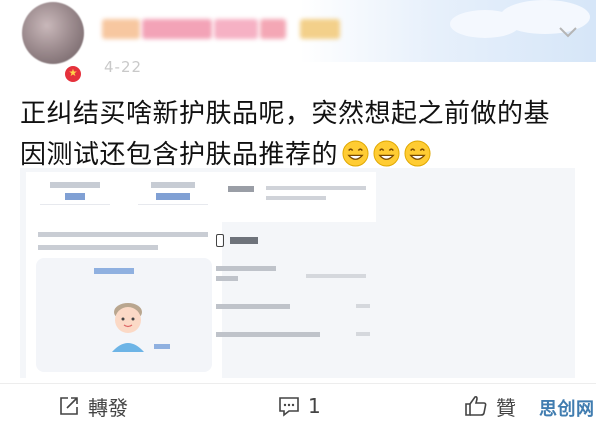 This screenshot has height=428, width=596. I want to click on repost-button: 轉發, so click(93, 406).